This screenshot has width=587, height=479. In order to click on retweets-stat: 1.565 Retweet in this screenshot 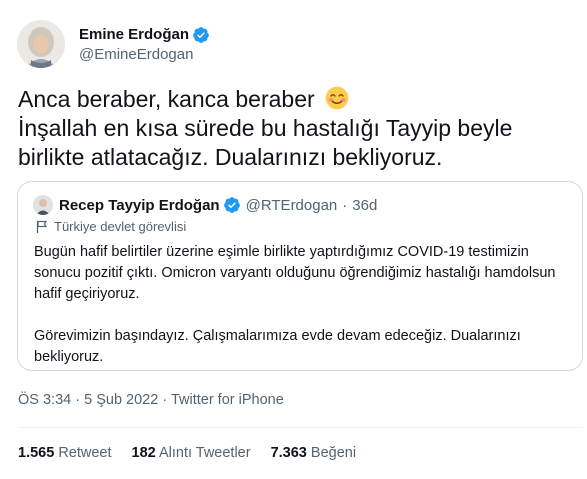, I will do `click(65, 453)`.